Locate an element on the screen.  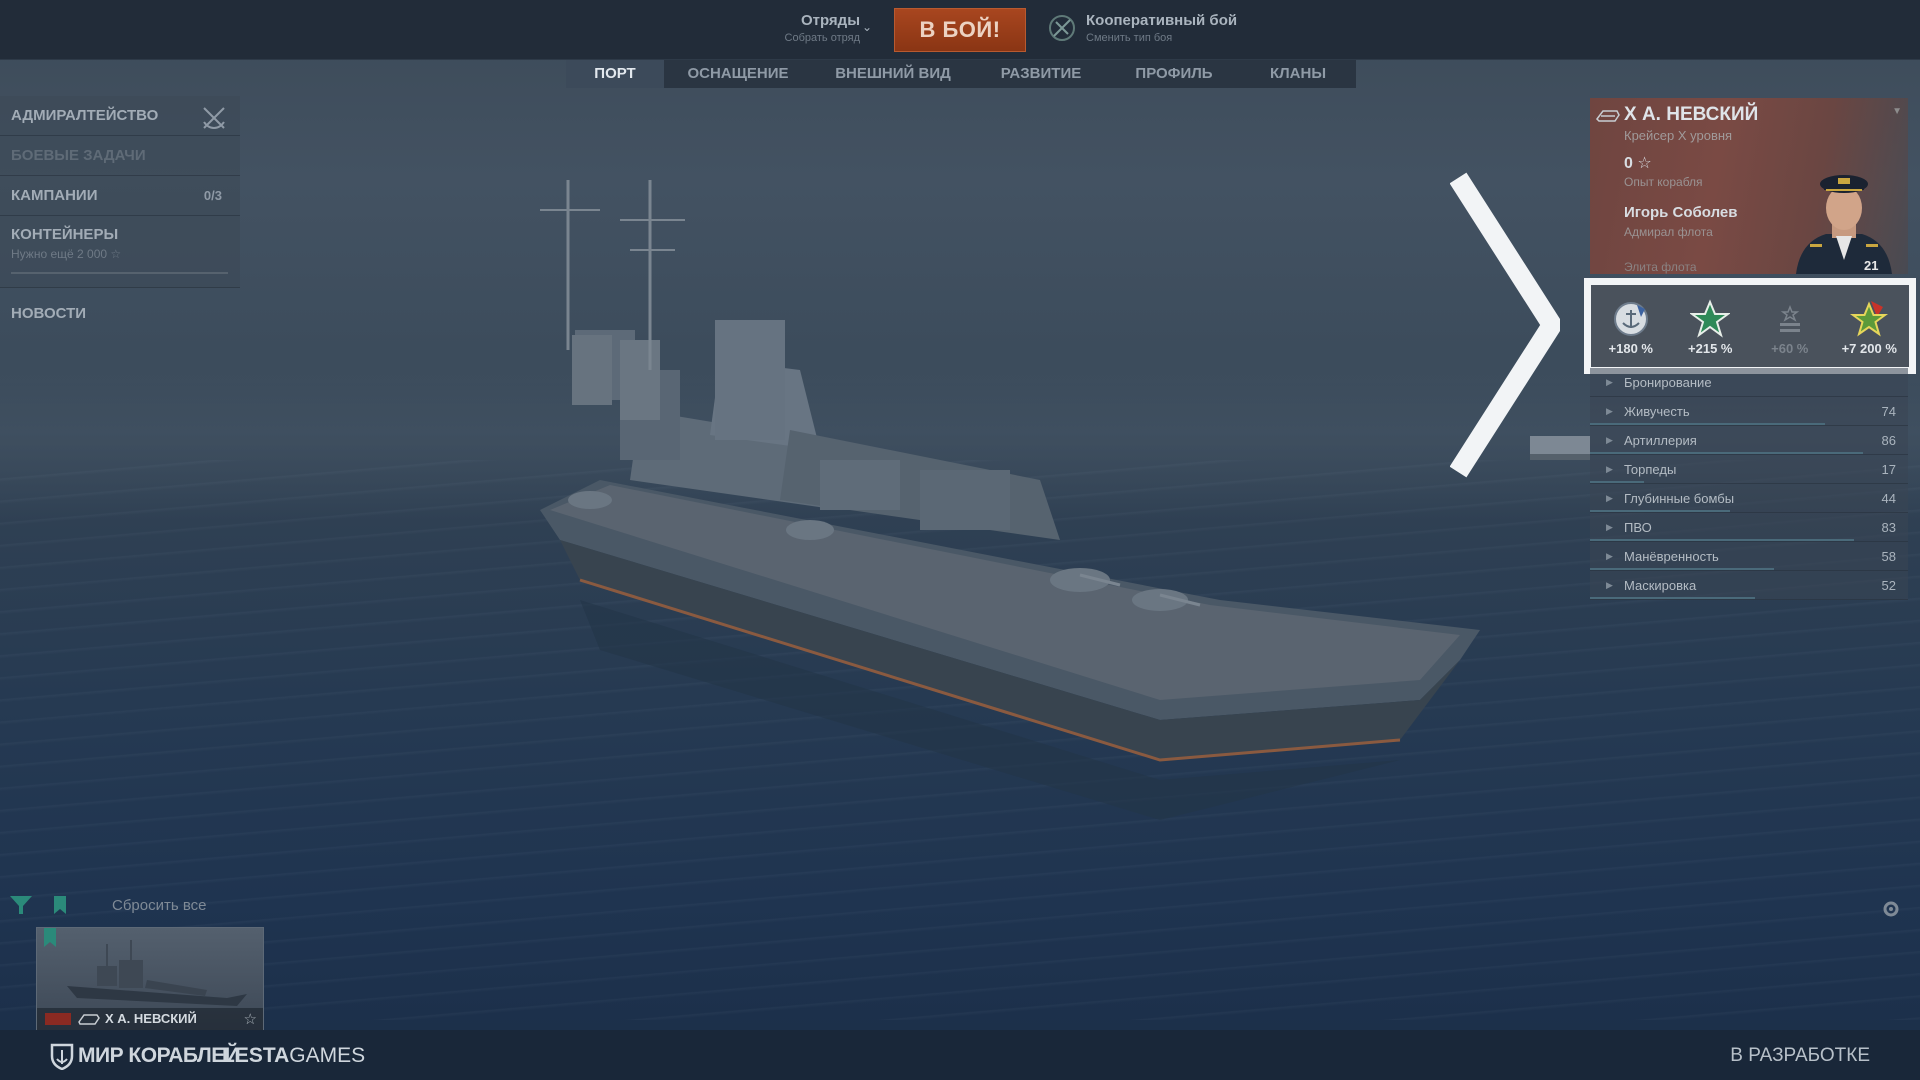
ship-card: X А. НЕВСКИЙ ☆ is located at coordinates (150, 979).